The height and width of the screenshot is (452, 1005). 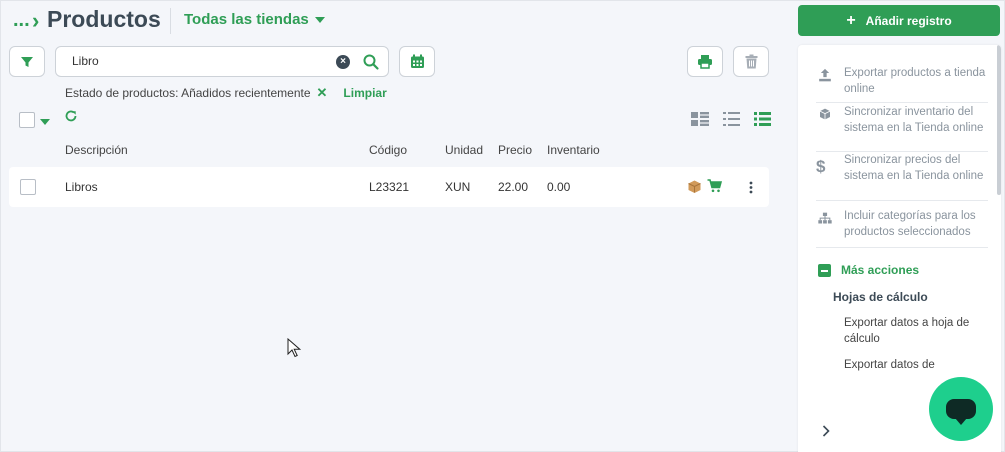 I want to click on row-description: Libros, so click(x=81, y=187).